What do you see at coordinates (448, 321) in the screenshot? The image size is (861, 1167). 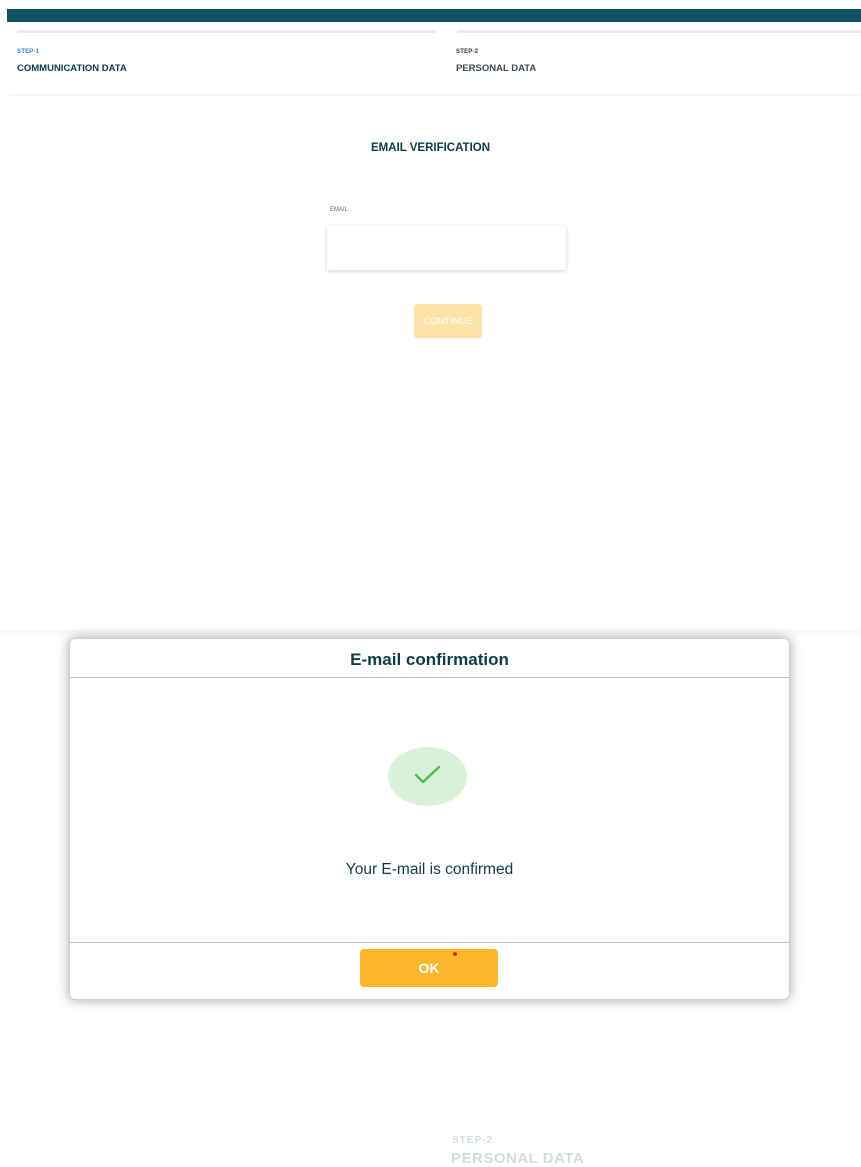 I see `continue-button: CONTINUE` at bounding box center [448, 321].